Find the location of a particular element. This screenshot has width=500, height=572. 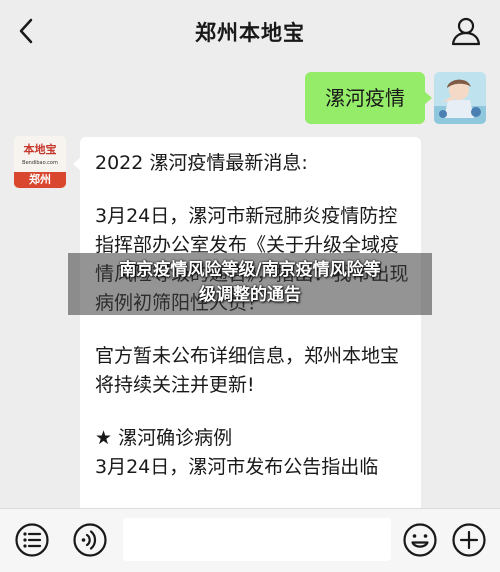

overlay-line-2: 级调整的通告 is located at coordinates (250, 295).